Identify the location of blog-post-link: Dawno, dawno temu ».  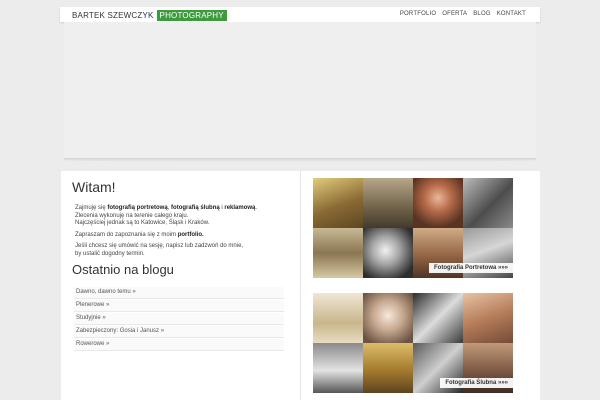
(179, 293).